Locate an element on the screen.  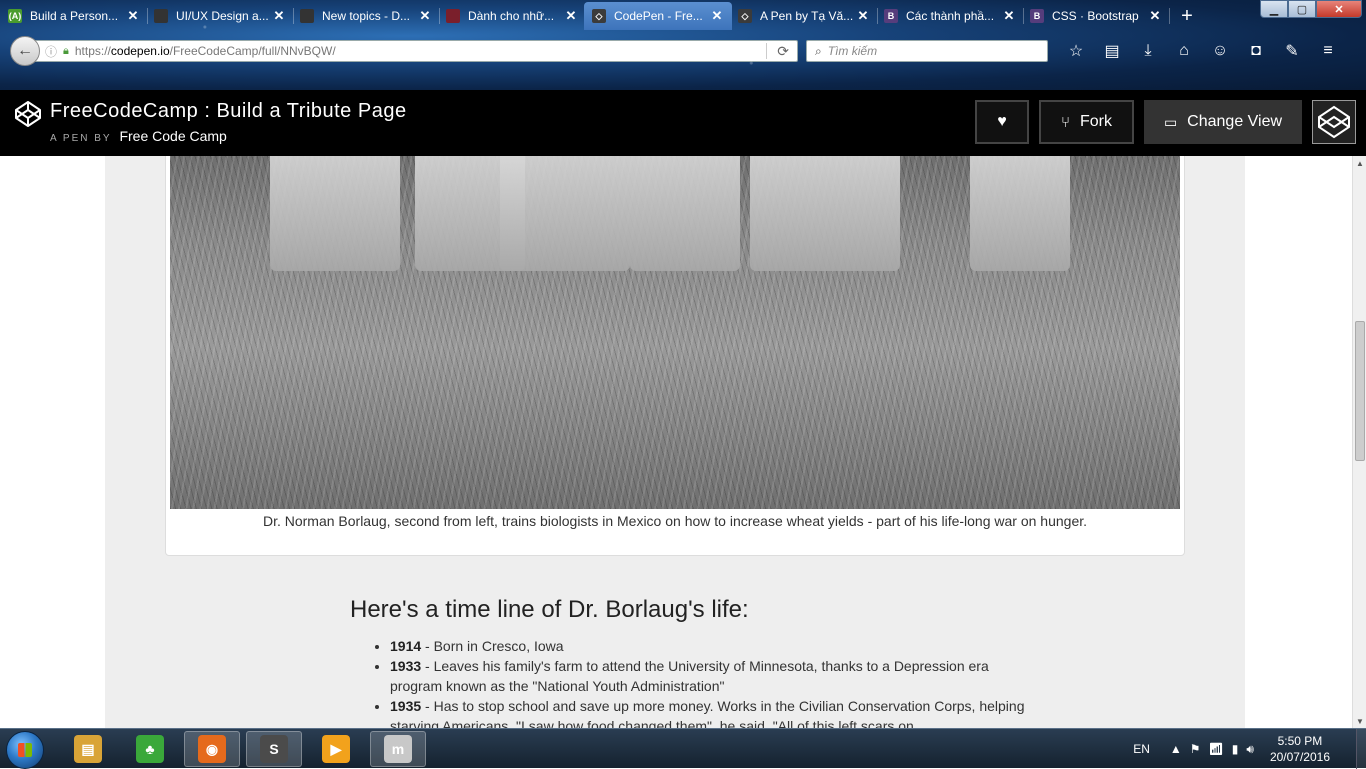
lock-icon: 🔒︎ is located at coordinates (66, 50).